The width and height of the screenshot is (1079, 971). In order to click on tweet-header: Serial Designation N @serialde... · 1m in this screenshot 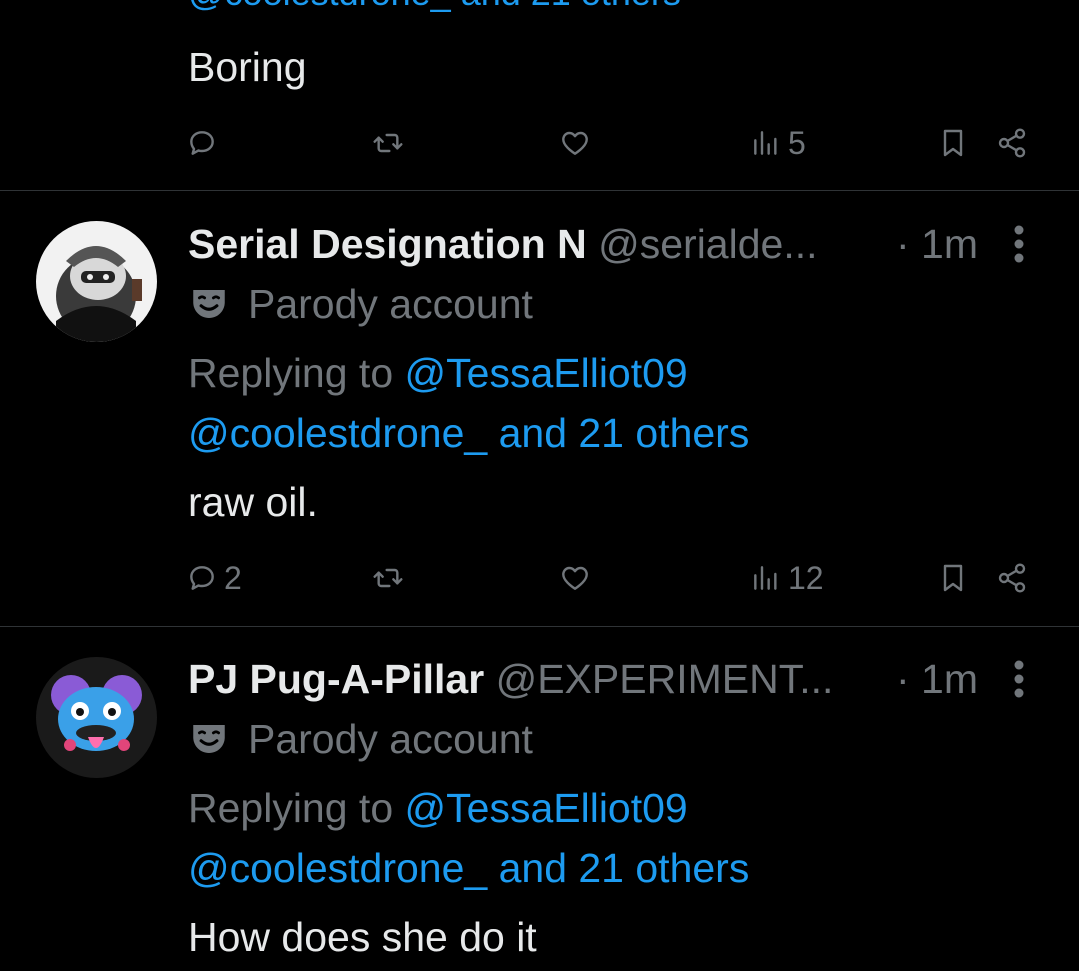, I will do `click(583, 244)`.